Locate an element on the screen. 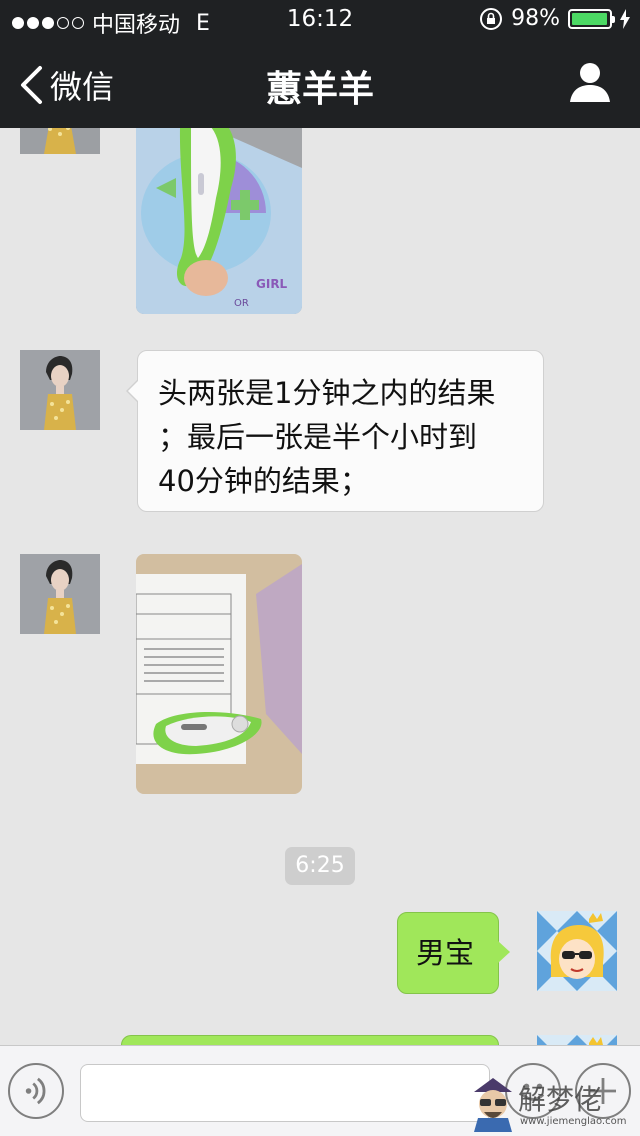  chat-title: 蕙羊羊 is located at coordinates (319, 89).